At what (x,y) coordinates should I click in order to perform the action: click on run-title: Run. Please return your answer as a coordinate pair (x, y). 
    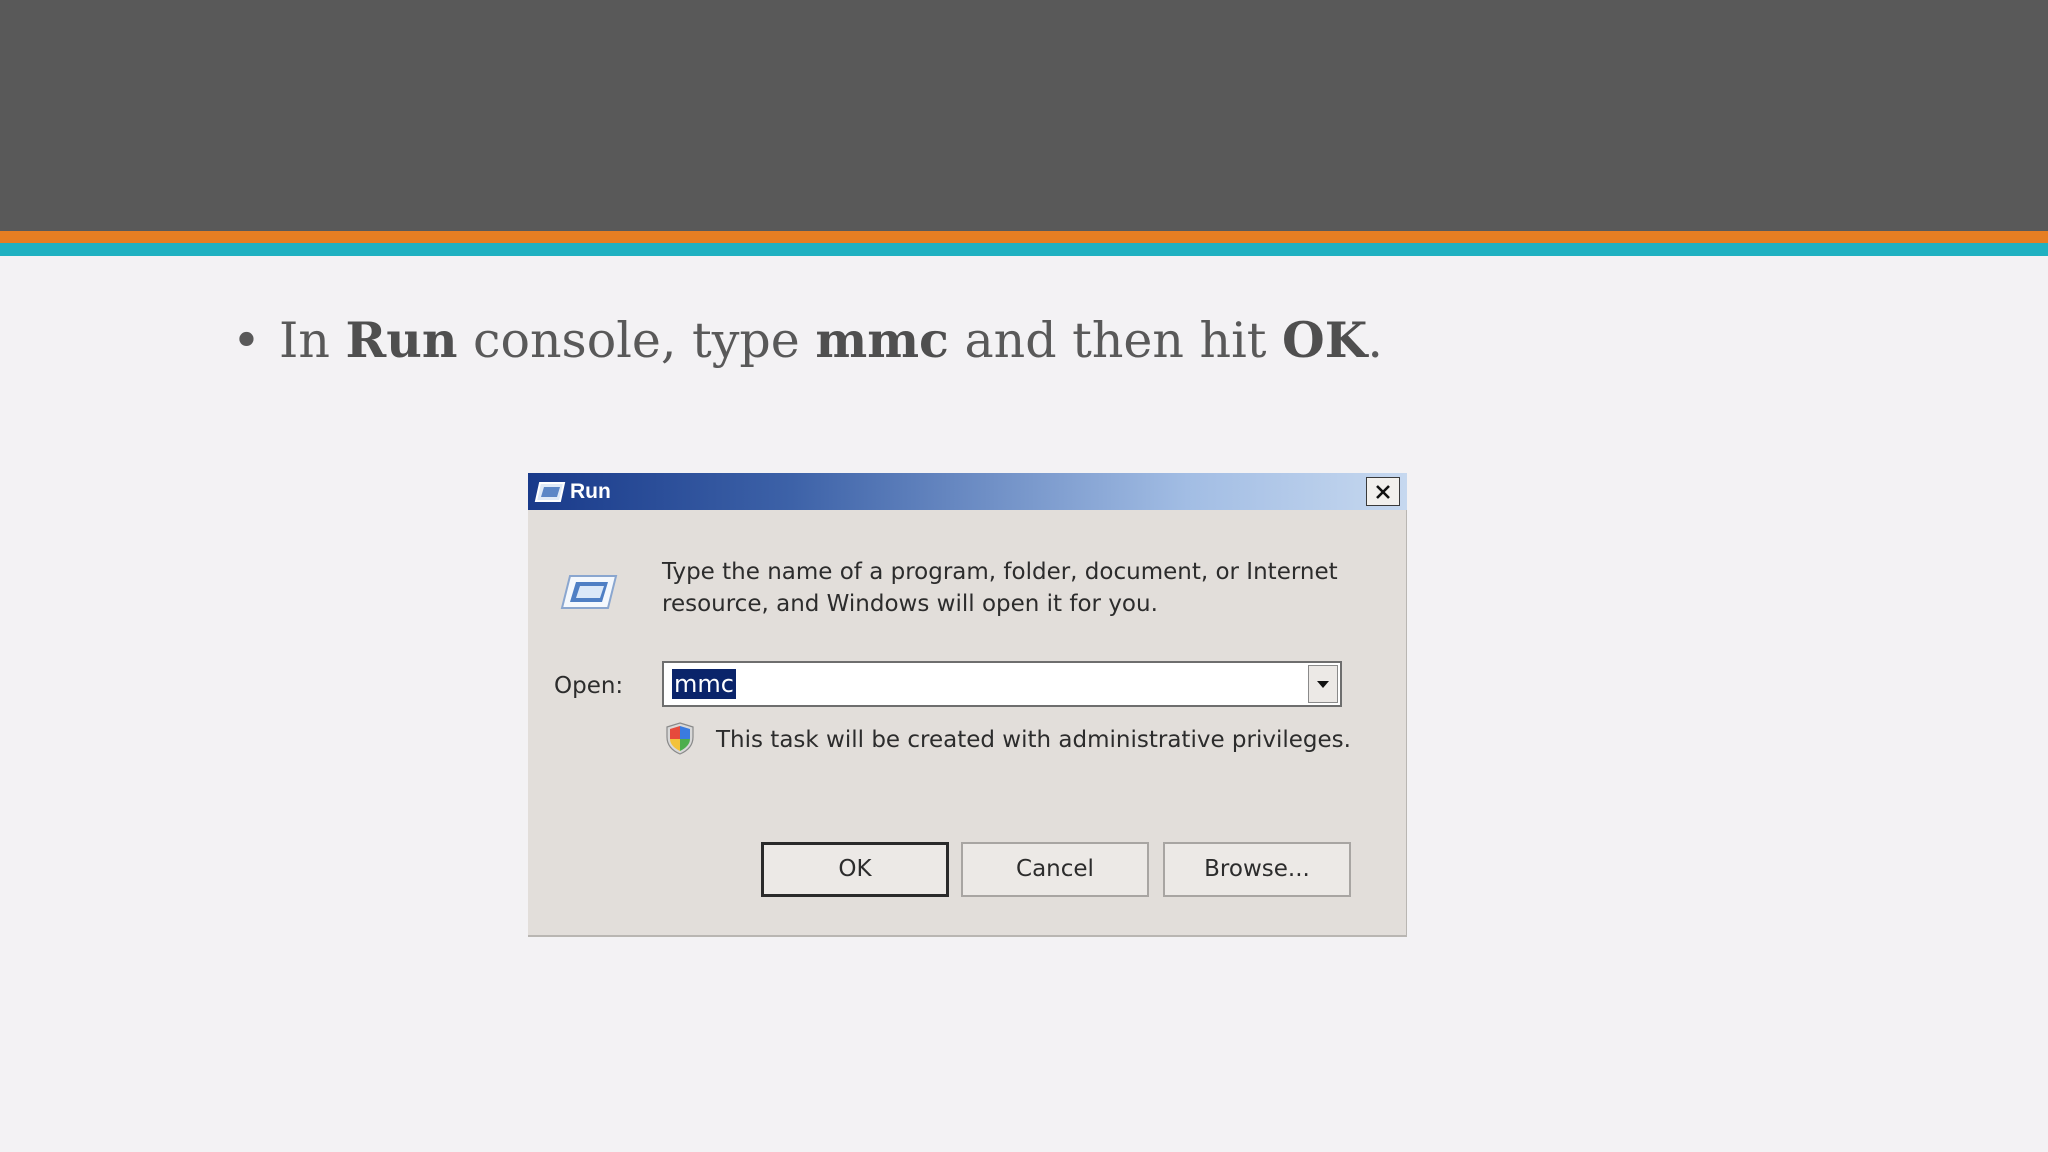
    Looking at the image, I should click on (590, 491).